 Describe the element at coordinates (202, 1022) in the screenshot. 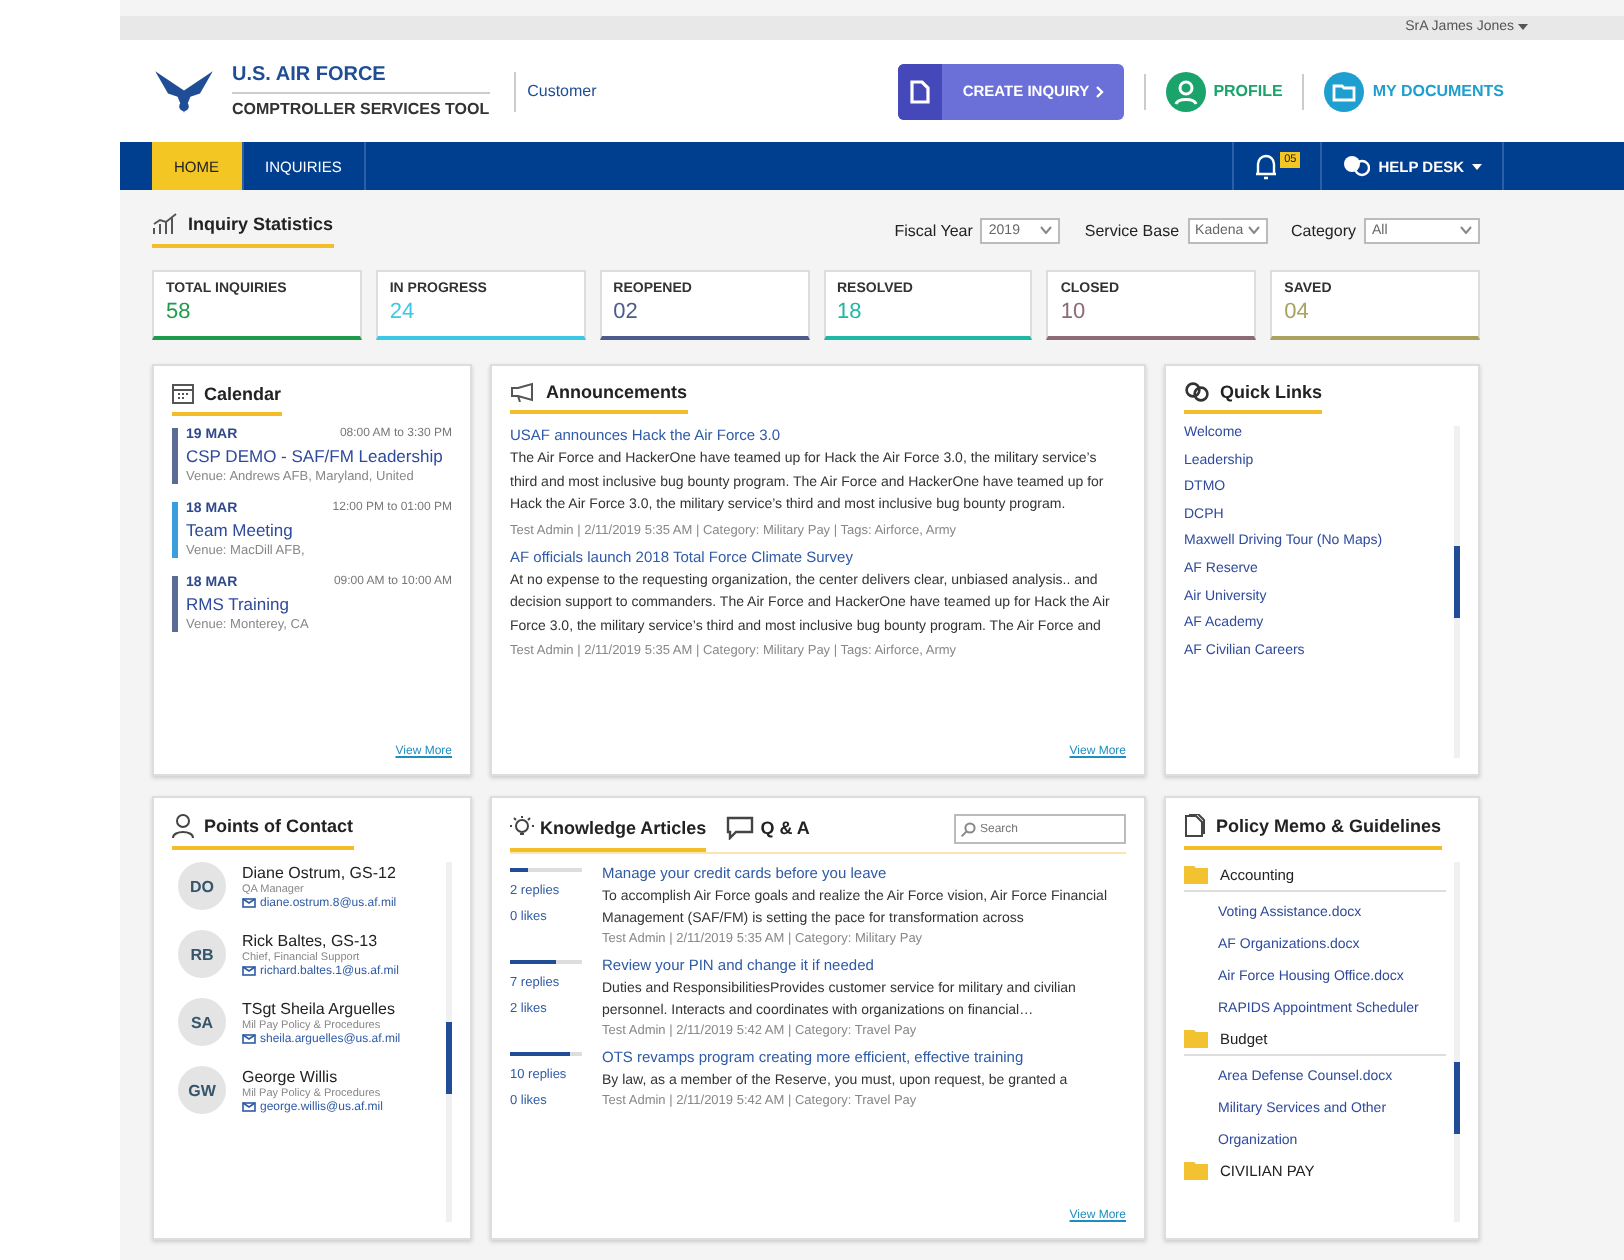

I see `initials-avatar: SA` at that location.